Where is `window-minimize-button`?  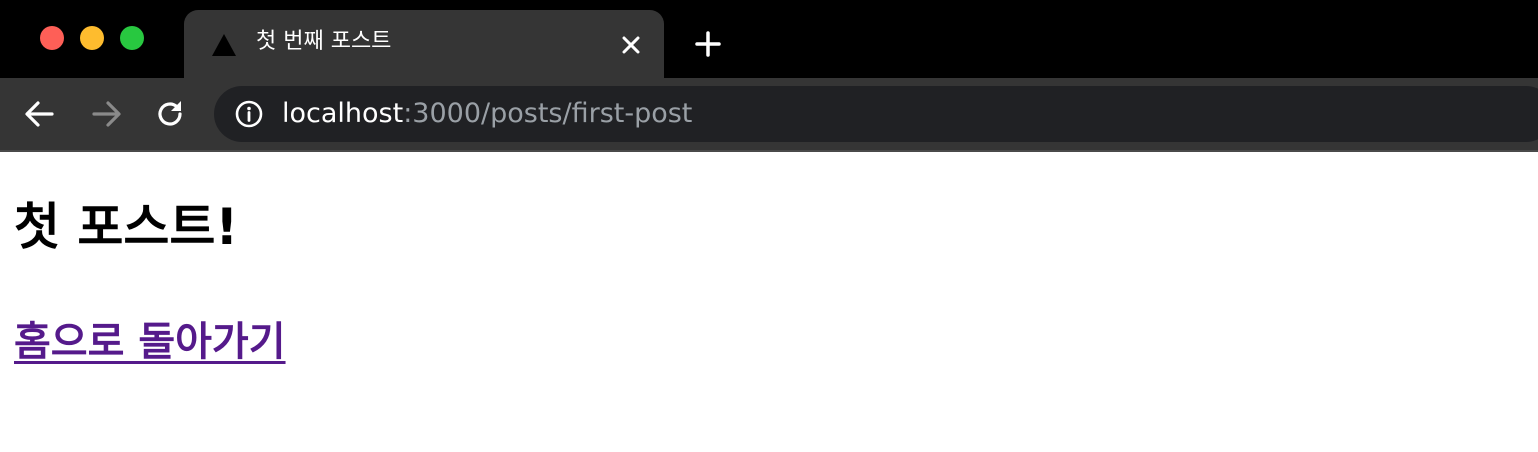
window-minimize-button is located at coordinates (92, 38).